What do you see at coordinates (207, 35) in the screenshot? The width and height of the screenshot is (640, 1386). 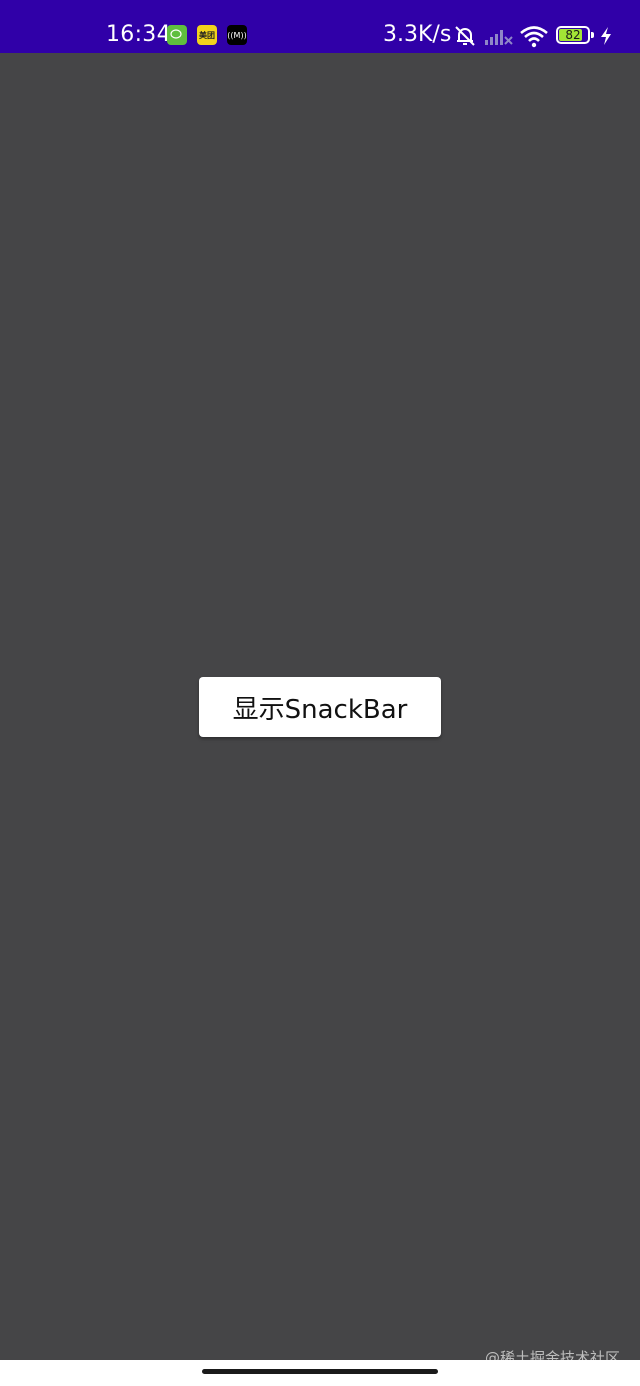 I see `meituan-icon: 美团` at bounding box center [207, 35].